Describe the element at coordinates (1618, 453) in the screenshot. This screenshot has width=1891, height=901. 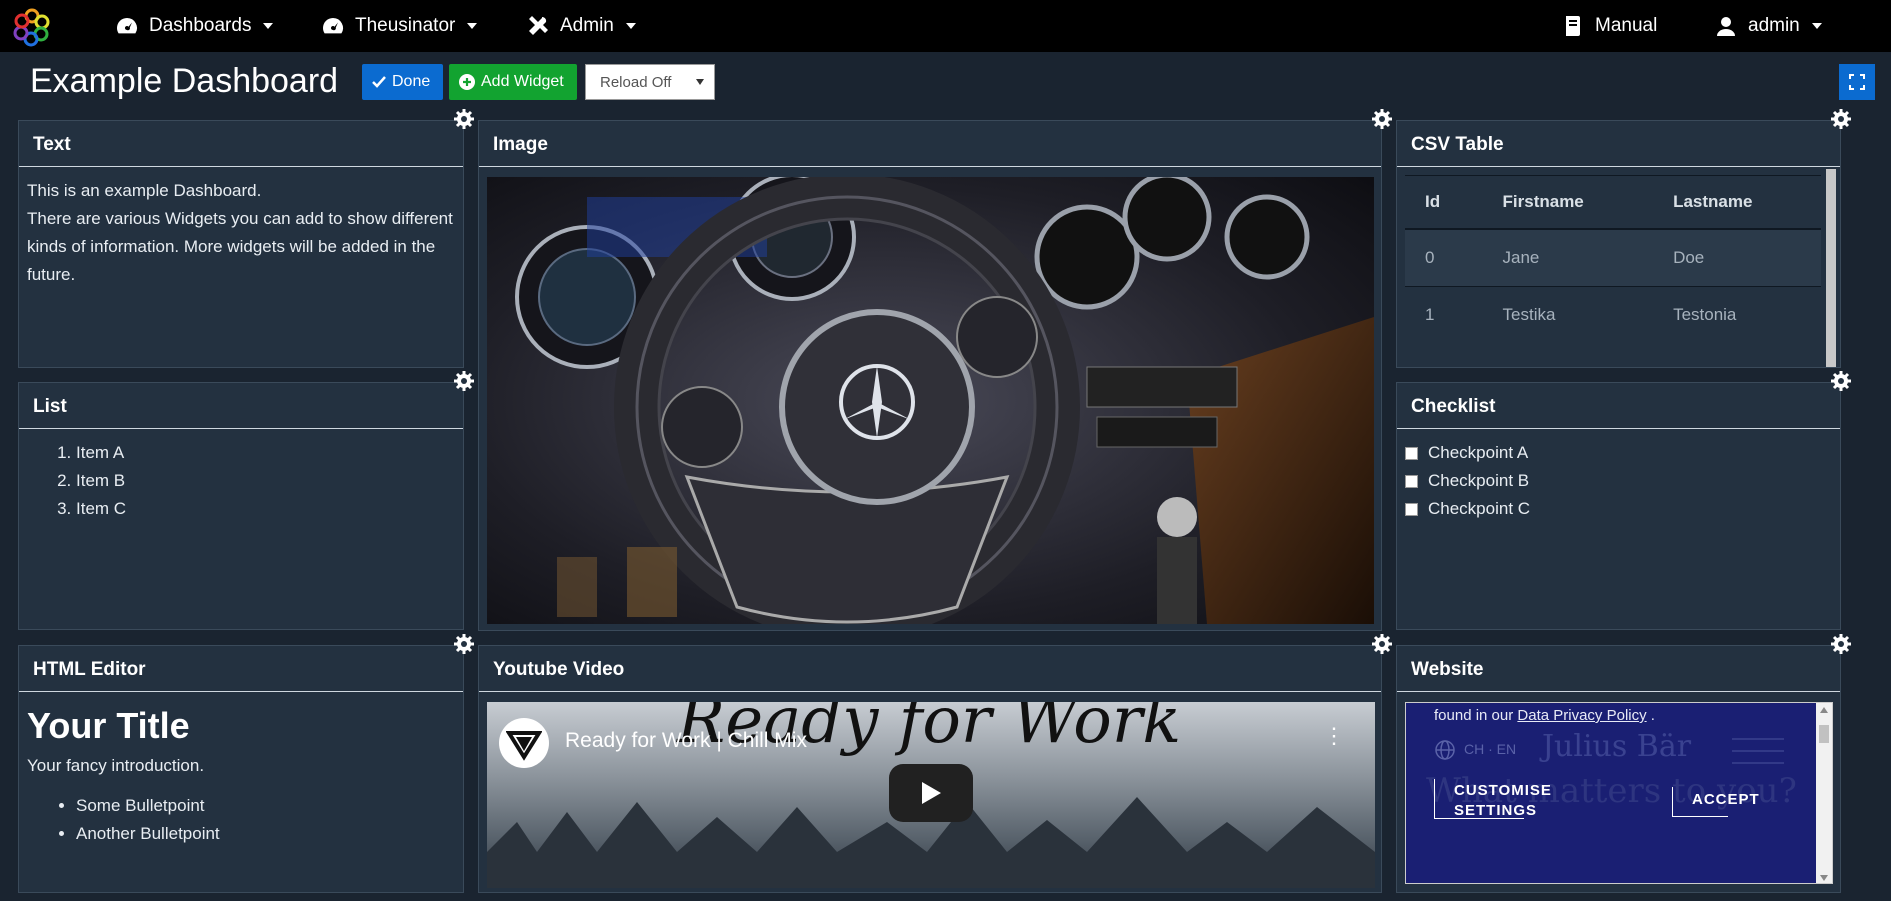
I see `checklist-item: Checkpoint A` at that location.